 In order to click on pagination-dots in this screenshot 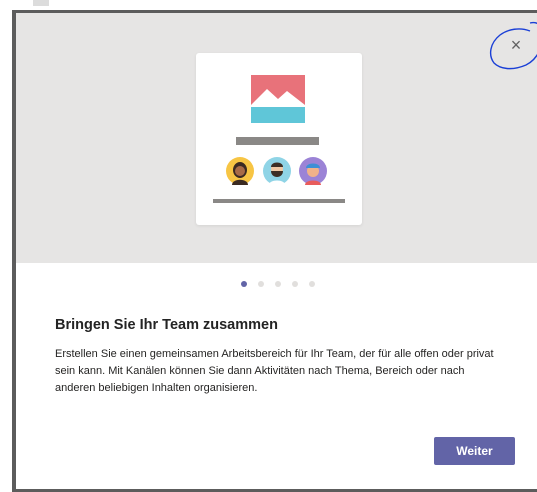, I will do `click(278, 284)`.